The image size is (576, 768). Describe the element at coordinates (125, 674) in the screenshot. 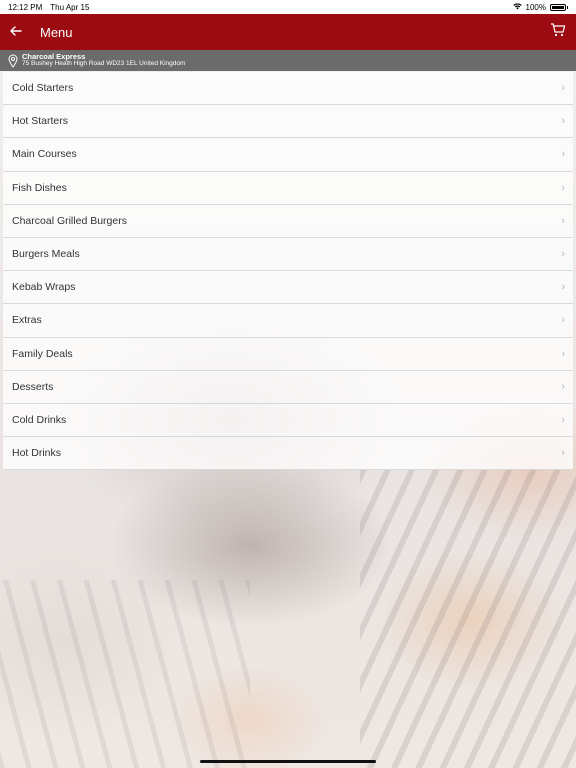

I see `grill-grate-left` at that location.